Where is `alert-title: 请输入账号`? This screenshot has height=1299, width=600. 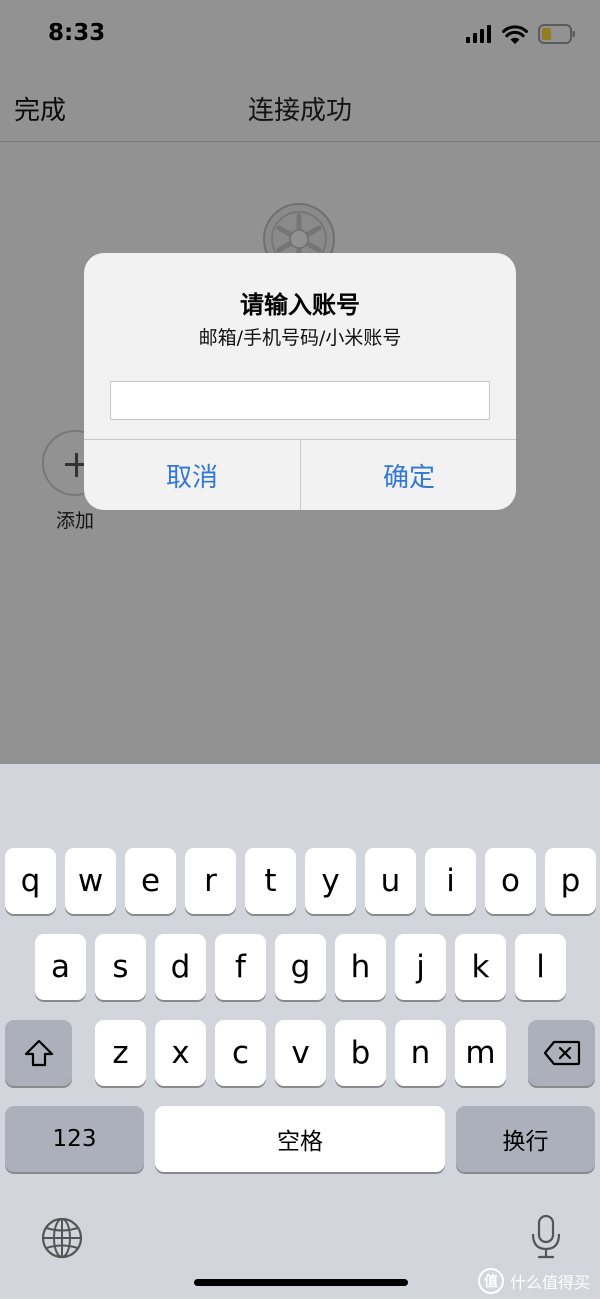 alert-title: 请输入账号 is located at coordinates (300, 305).